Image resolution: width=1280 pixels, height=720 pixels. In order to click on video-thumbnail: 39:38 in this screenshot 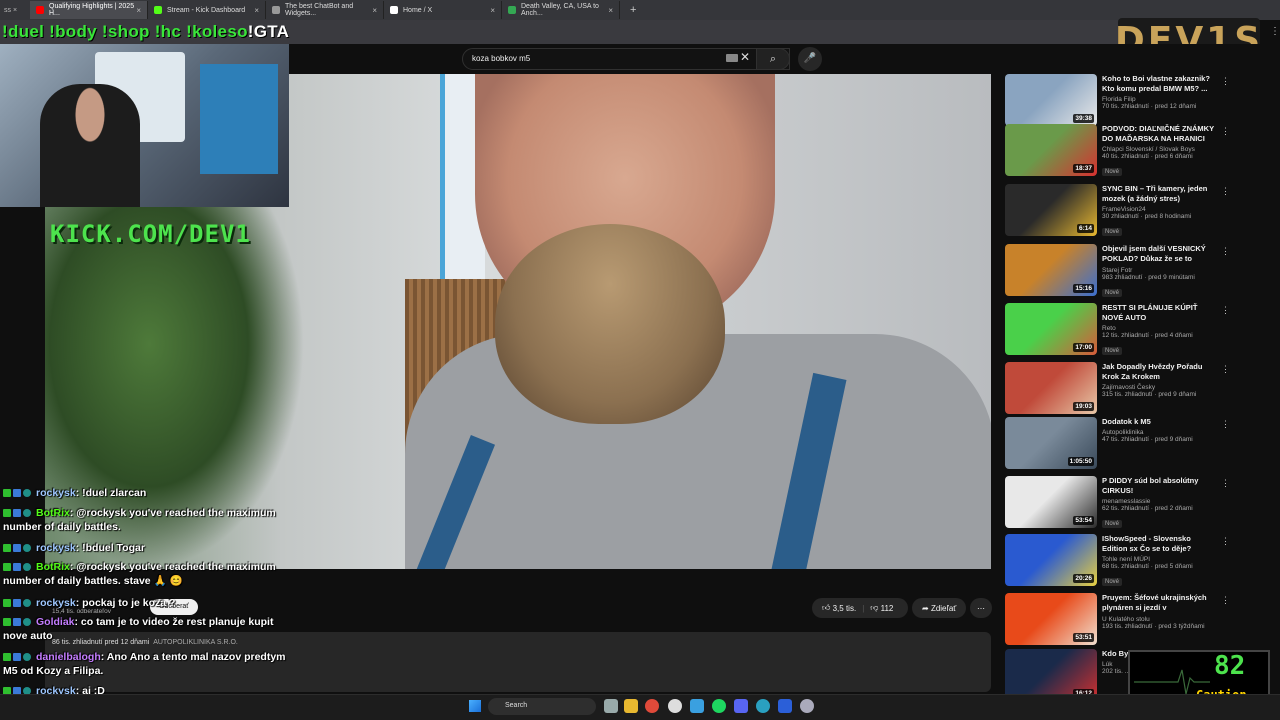, I will do `click(1051, 100)`.